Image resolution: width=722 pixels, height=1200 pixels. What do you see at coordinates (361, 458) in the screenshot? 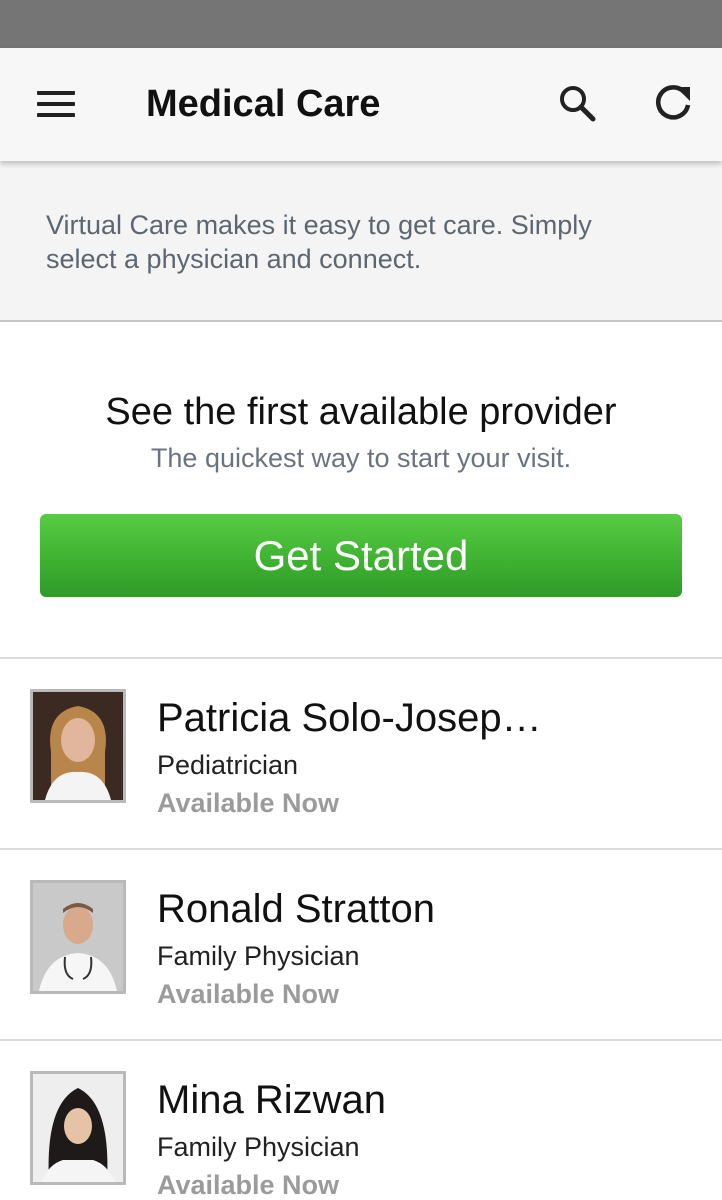
I see `first-available-subtitle: The quickest way to start your visit.` at bounding box center [361, 458].